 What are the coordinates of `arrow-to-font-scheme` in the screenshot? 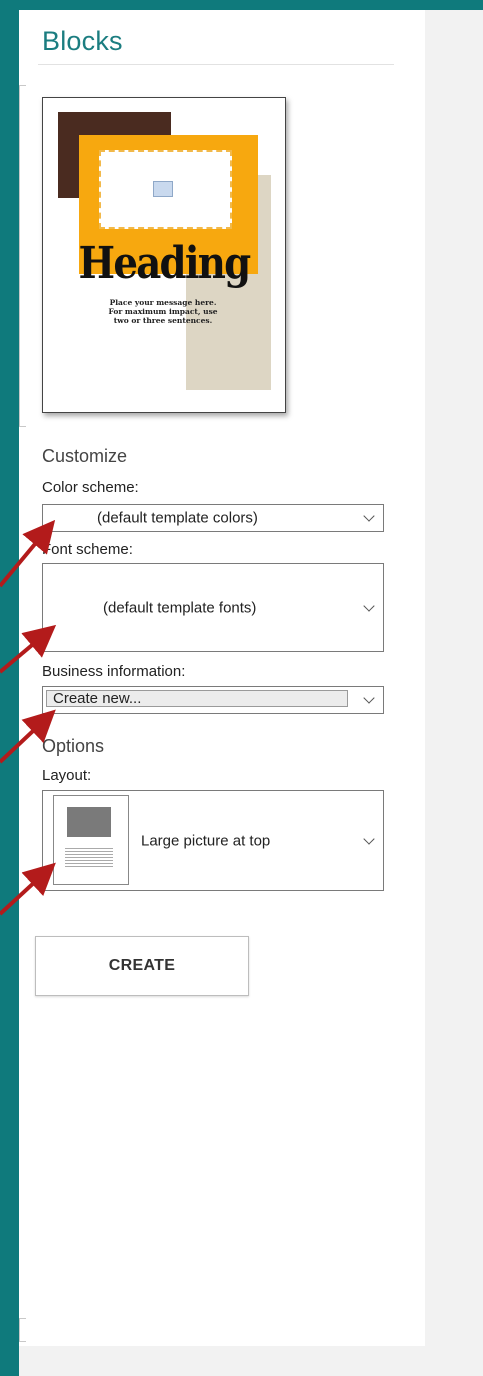 It's located at (28, 649).